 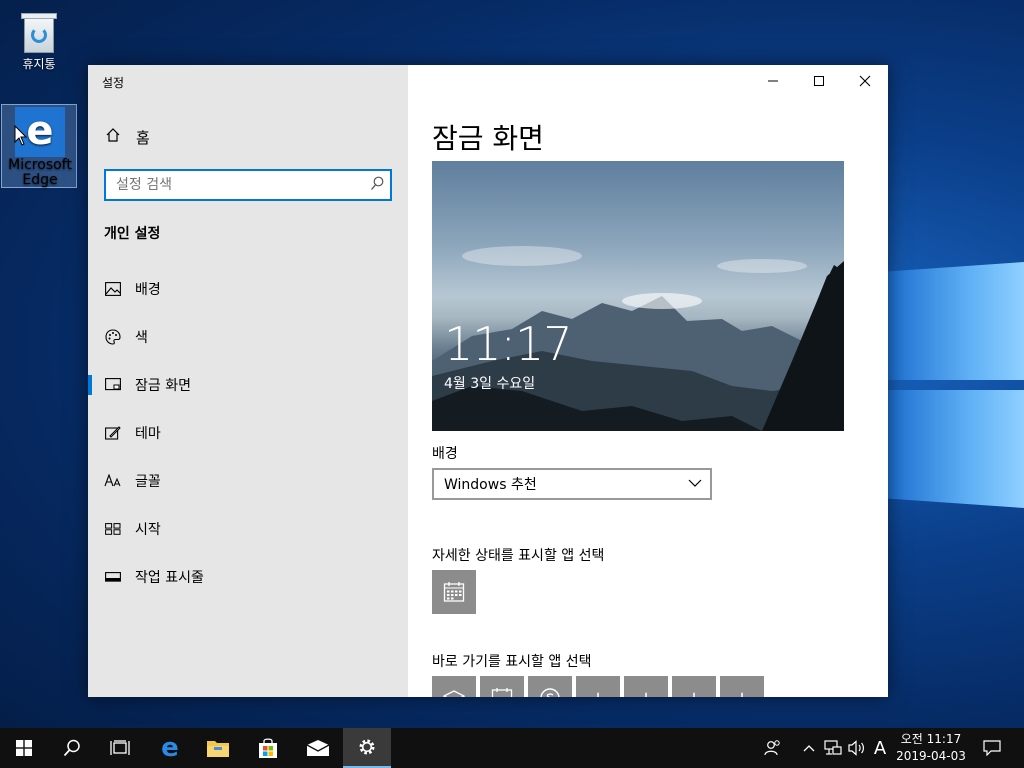 I want to click on edge-icon: e, so click(x=170, y=748).